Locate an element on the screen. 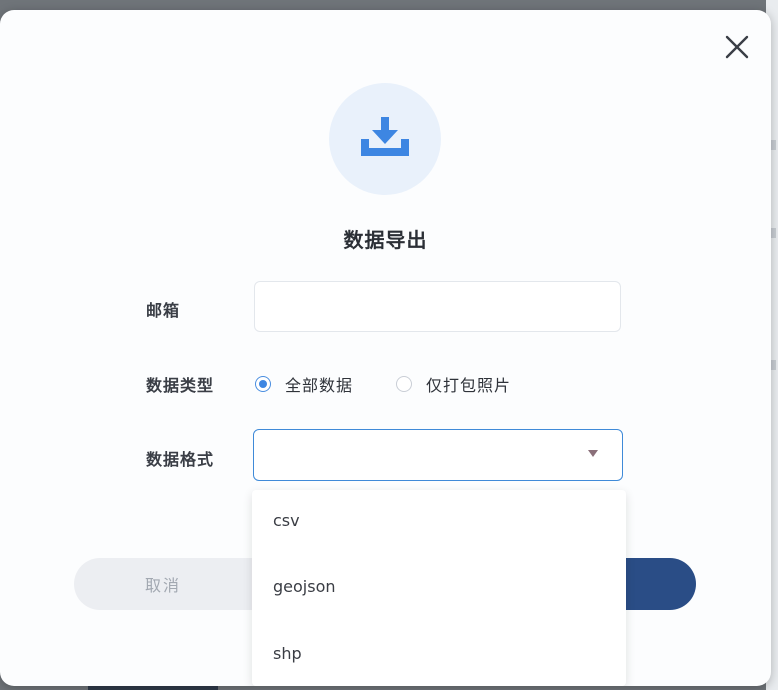  email-field is located at coordinates (437, 306).